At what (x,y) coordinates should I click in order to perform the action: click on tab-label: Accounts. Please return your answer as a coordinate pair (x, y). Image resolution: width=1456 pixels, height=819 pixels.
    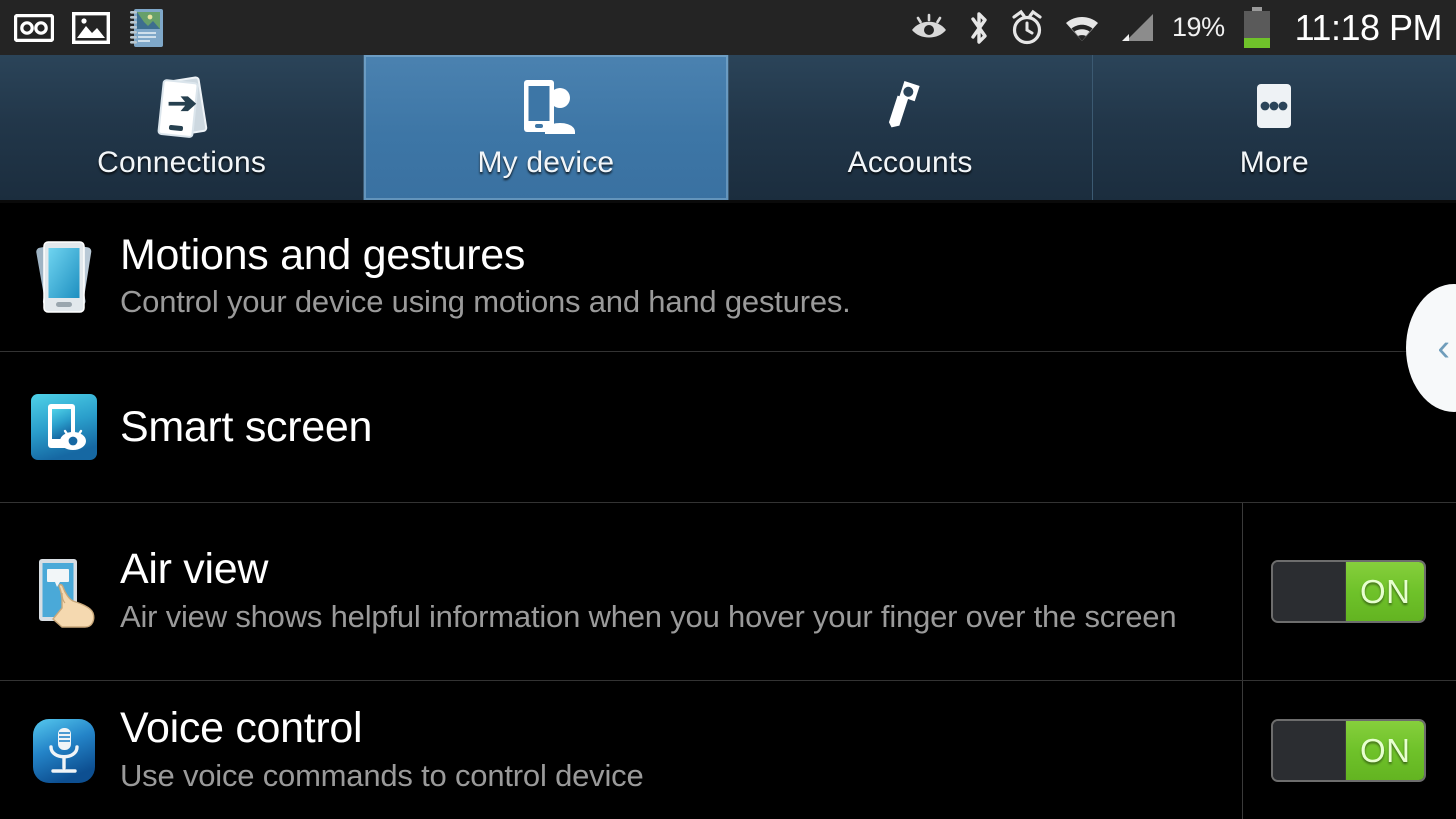
    Looking at the image, I should click on (910, 162).